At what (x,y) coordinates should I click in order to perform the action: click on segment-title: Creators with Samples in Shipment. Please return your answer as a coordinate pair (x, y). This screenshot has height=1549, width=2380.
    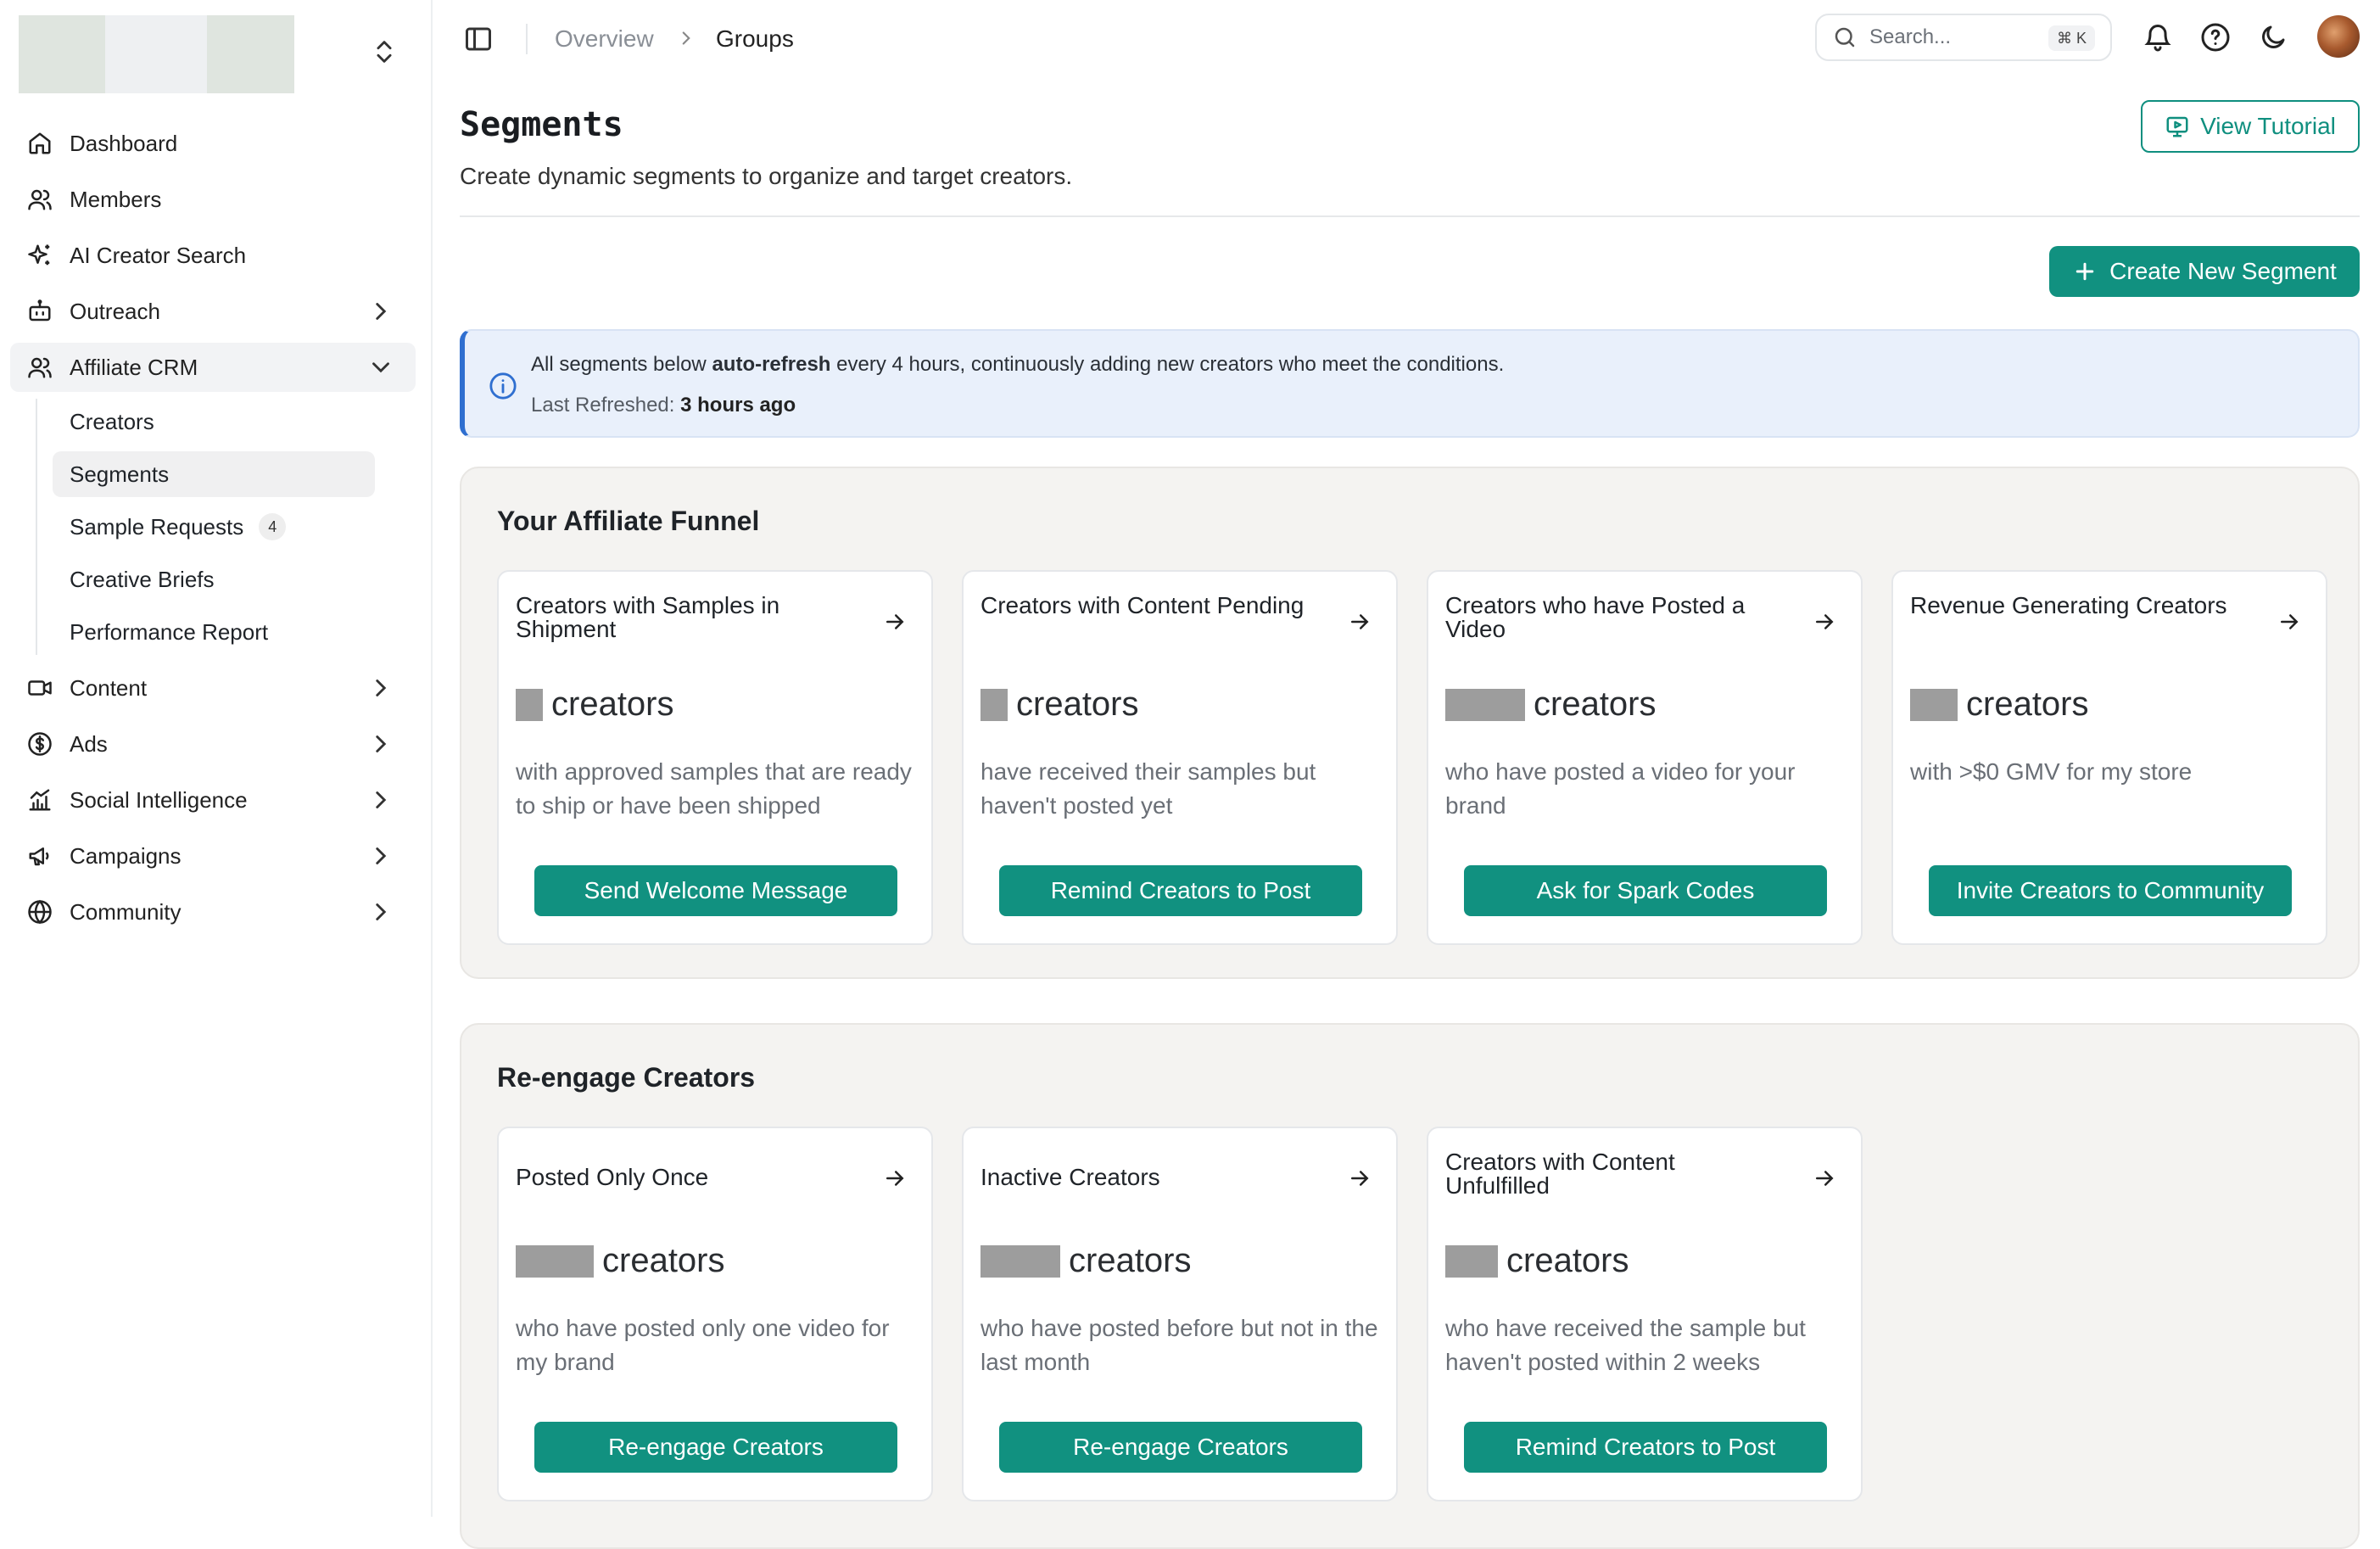
    Looking at the image, I should click on (648, 617).